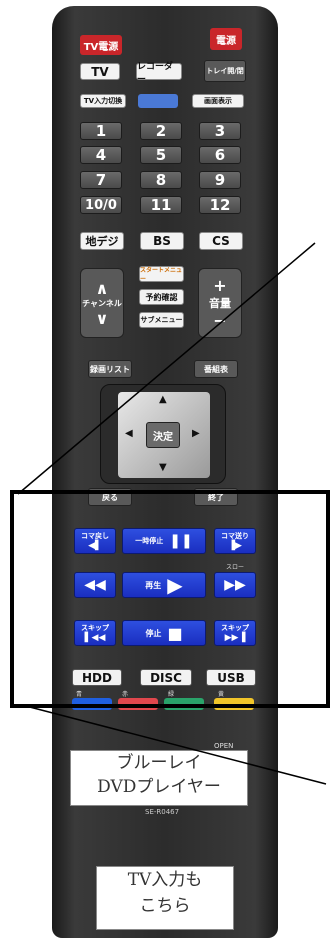  I want to click on callout-line-lower, so click(174, 744).